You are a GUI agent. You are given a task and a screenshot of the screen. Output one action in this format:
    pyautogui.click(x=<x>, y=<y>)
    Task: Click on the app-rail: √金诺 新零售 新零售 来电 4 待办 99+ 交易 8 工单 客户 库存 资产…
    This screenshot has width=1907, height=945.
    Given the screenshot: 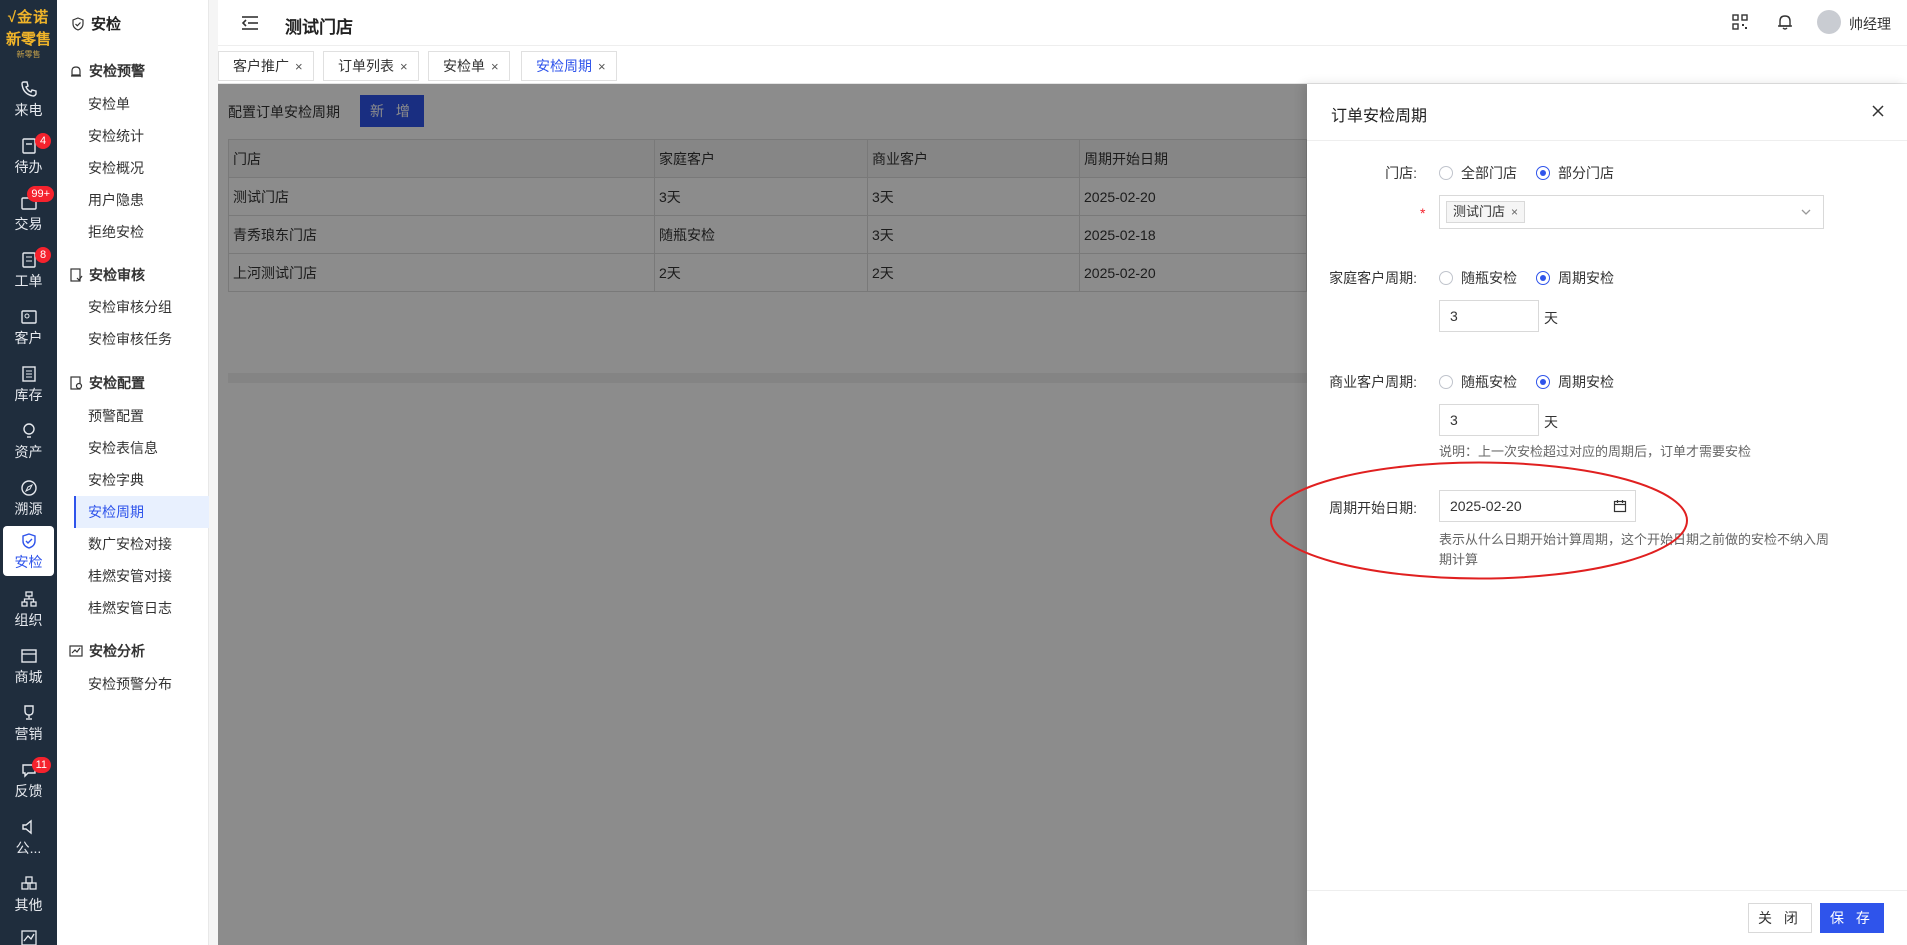 What is the action you would take?
    pyautogui.click(x=28, y=472)
    